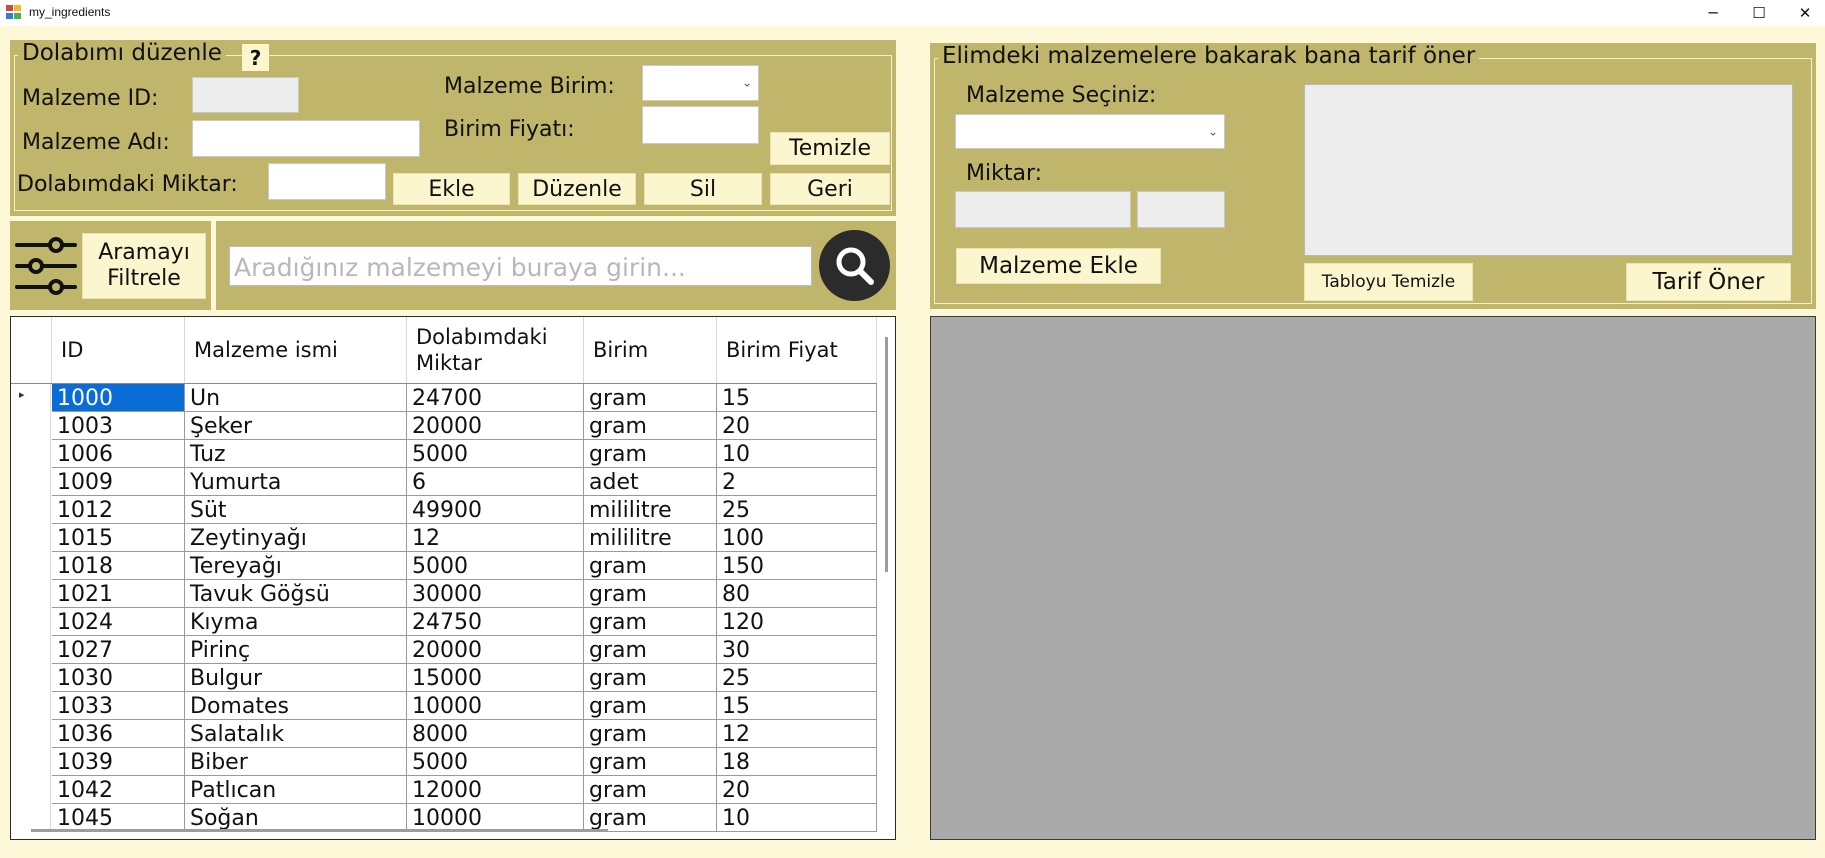  What do you see at coordinates (451, 189) in the screenshot?
I see `add-button: Ekle` at bounding box center [451, 189].